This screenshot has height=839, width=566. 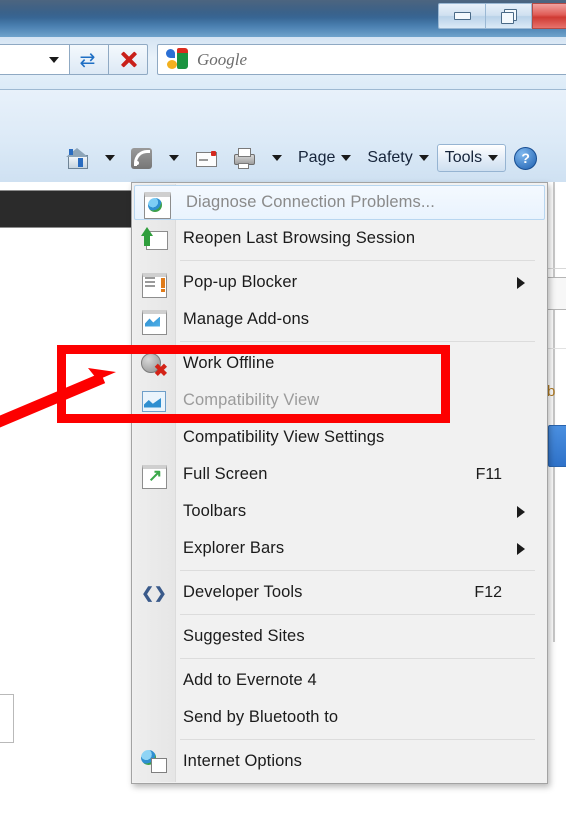 What do you see at coordinates (339, 363) in the screenshot?
I see `menu-item-work-offline: Work Offline` at bounding box center [339, 363].